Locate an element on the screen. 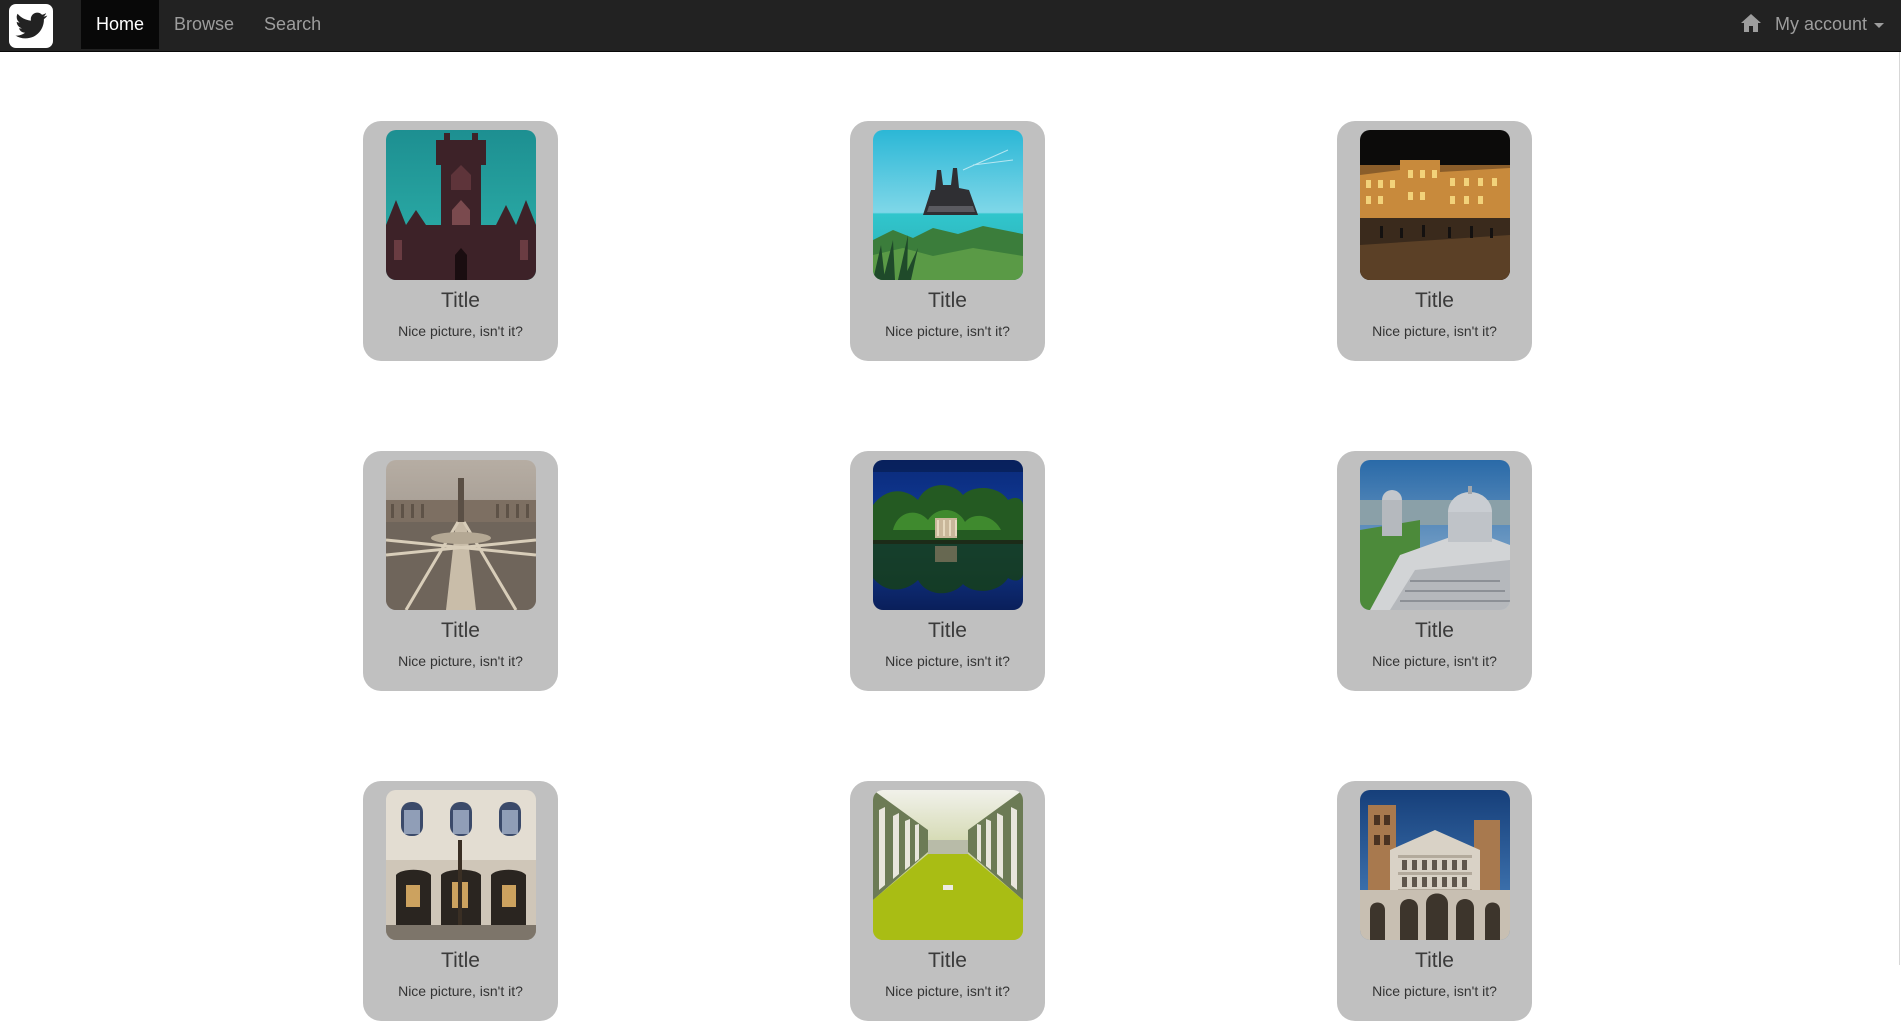 The height and width of the screenshot is (1021, 1901). st-peters-square-photo is located at coordinates (460, 535).